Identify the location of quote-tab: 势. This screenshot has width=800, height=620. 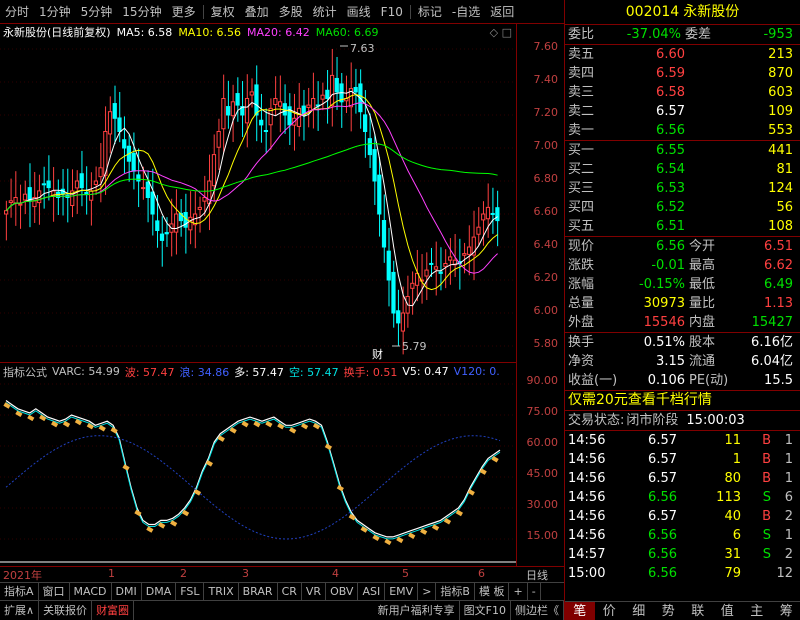
(669, 611).